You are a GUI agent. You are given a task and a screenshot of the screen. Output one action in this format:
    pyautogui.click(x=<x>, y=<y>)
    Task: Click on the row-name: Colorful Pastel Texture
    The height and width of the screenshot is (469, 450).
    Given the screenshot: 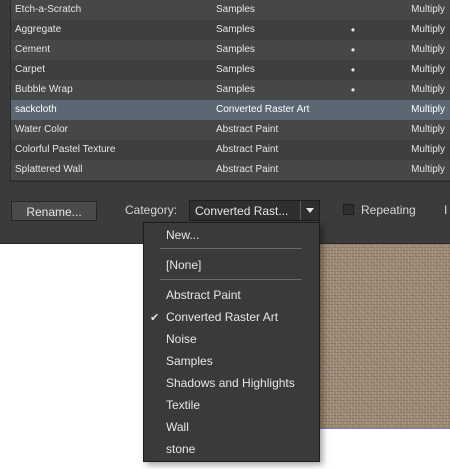 What is the action you would take?
    pyautogui.click(x=65, y=149)
    